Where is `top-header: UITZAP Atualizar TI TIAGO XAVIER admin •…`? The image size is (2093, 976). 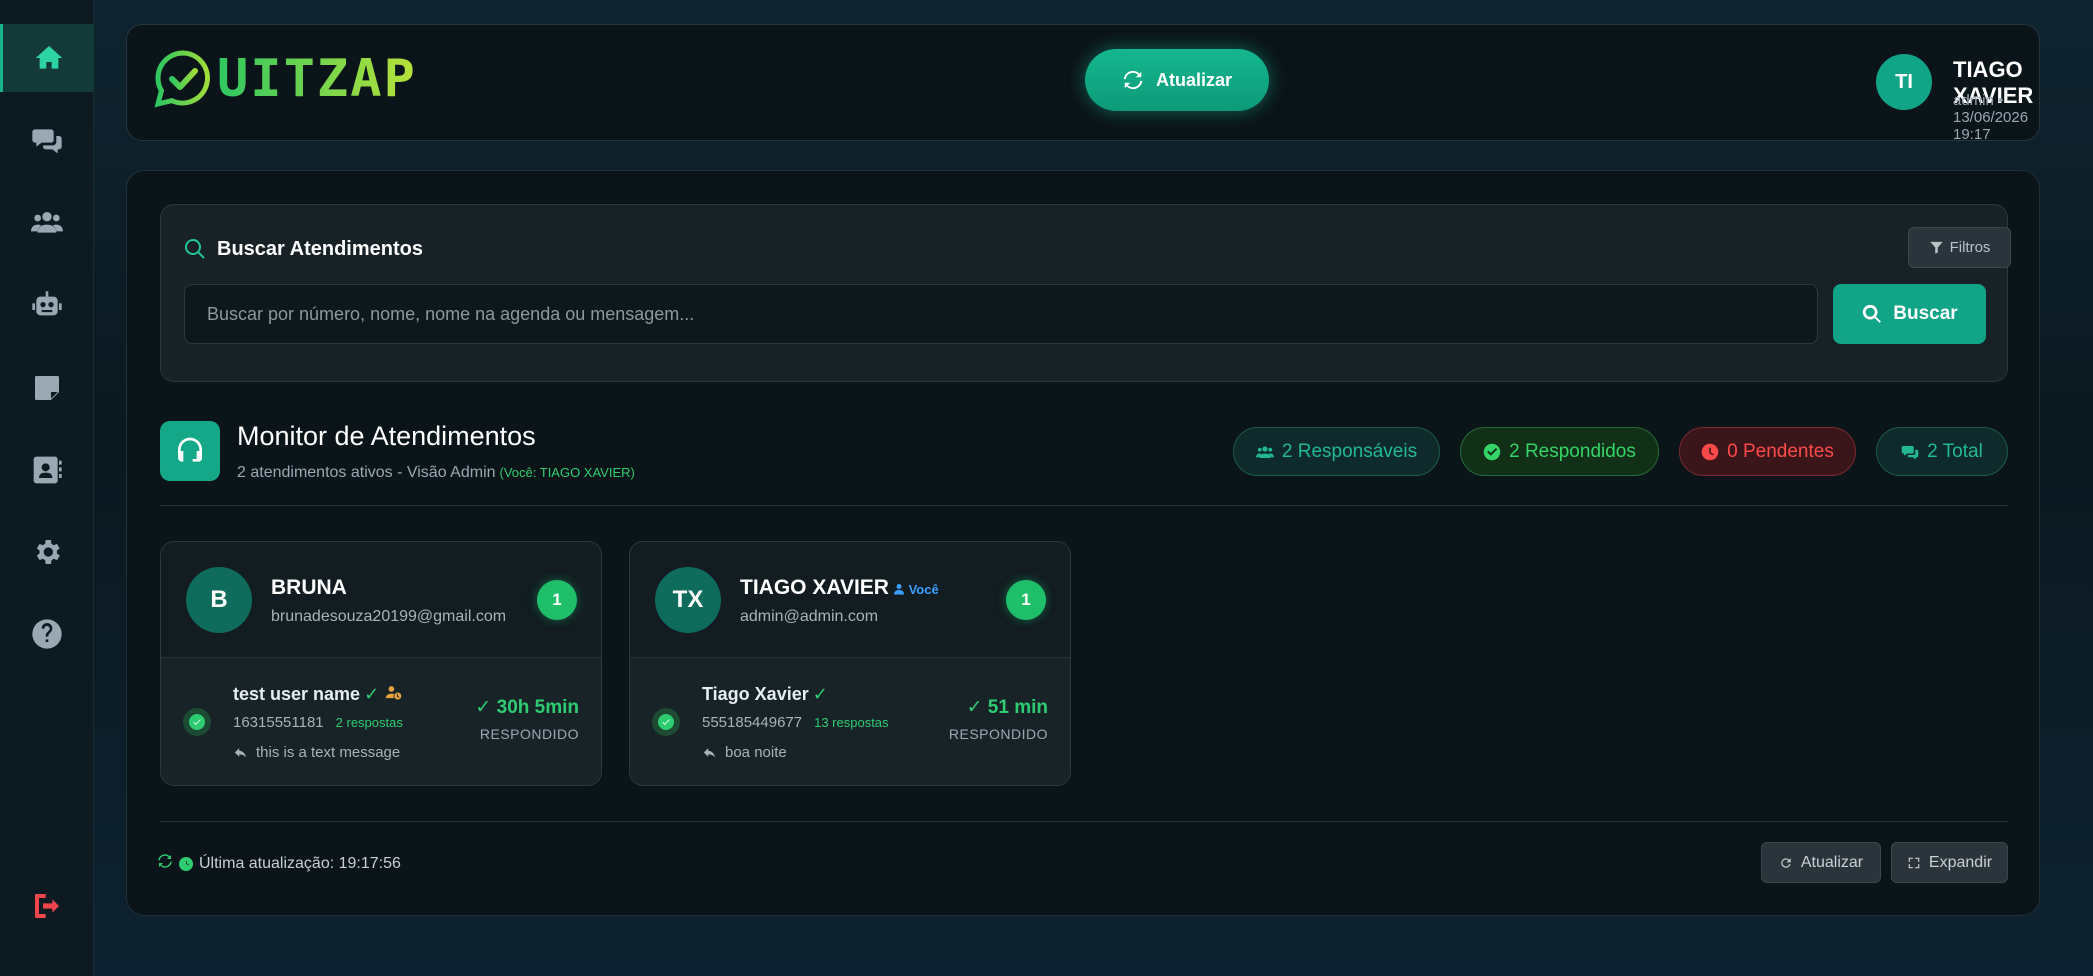 top-header: UITZAP Atualizar TI TIAGO XAVIER admin •… is located at coordinates (1083, 83).